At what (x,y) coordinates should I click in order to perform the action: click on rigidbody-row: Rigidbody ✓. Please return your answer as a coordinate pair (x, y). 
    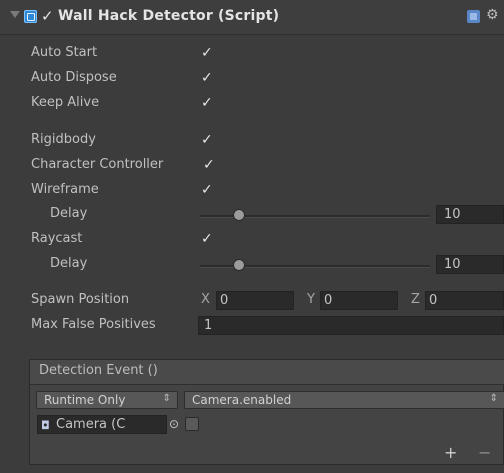
    Looking at the image, I should click on (252, 141).